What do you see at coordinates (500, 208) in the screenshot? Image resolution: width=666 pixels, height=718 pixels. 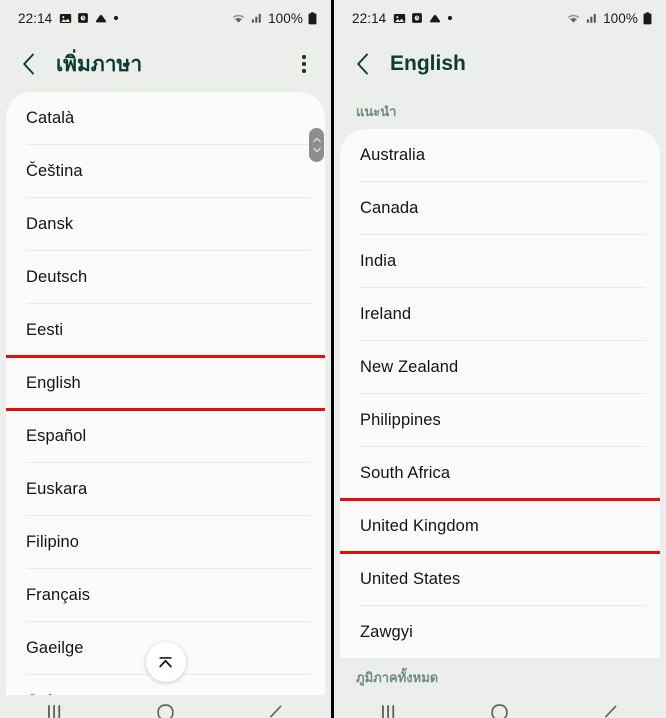 I see `list-item: Canada` at bounding box center [500, 208].